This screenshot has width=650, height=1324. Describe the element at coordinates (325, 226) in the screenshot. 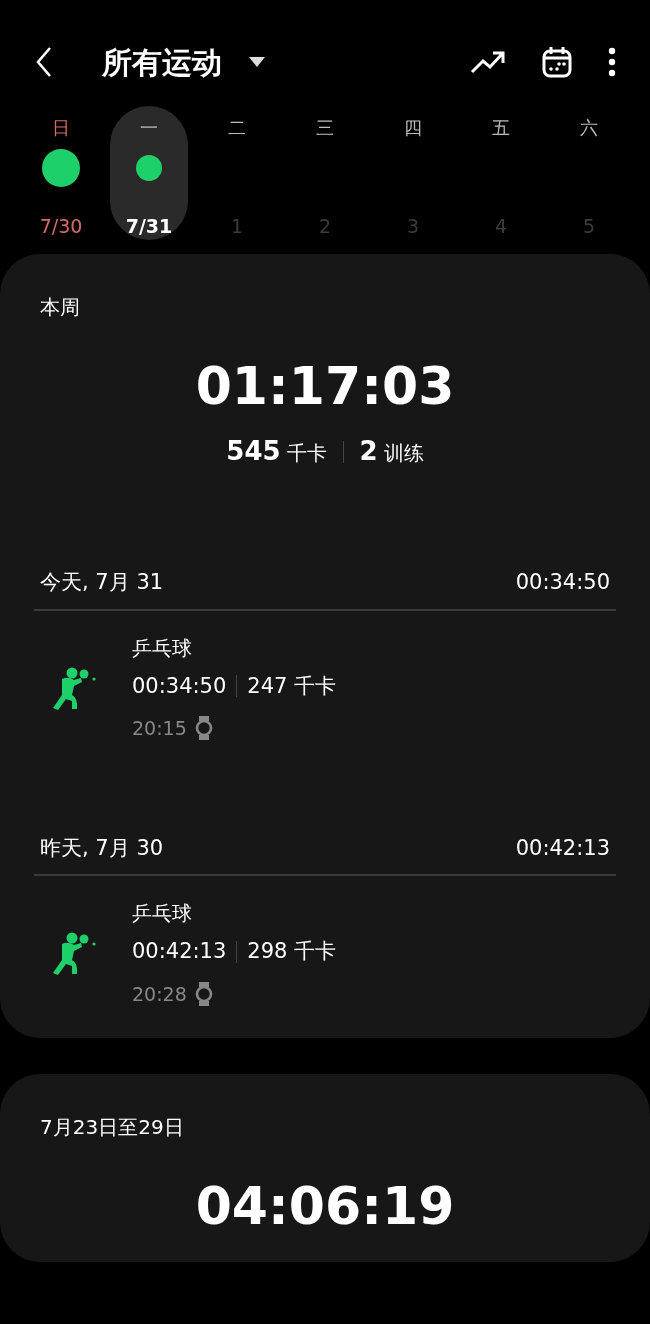

I see `day-date: 2` at that location.